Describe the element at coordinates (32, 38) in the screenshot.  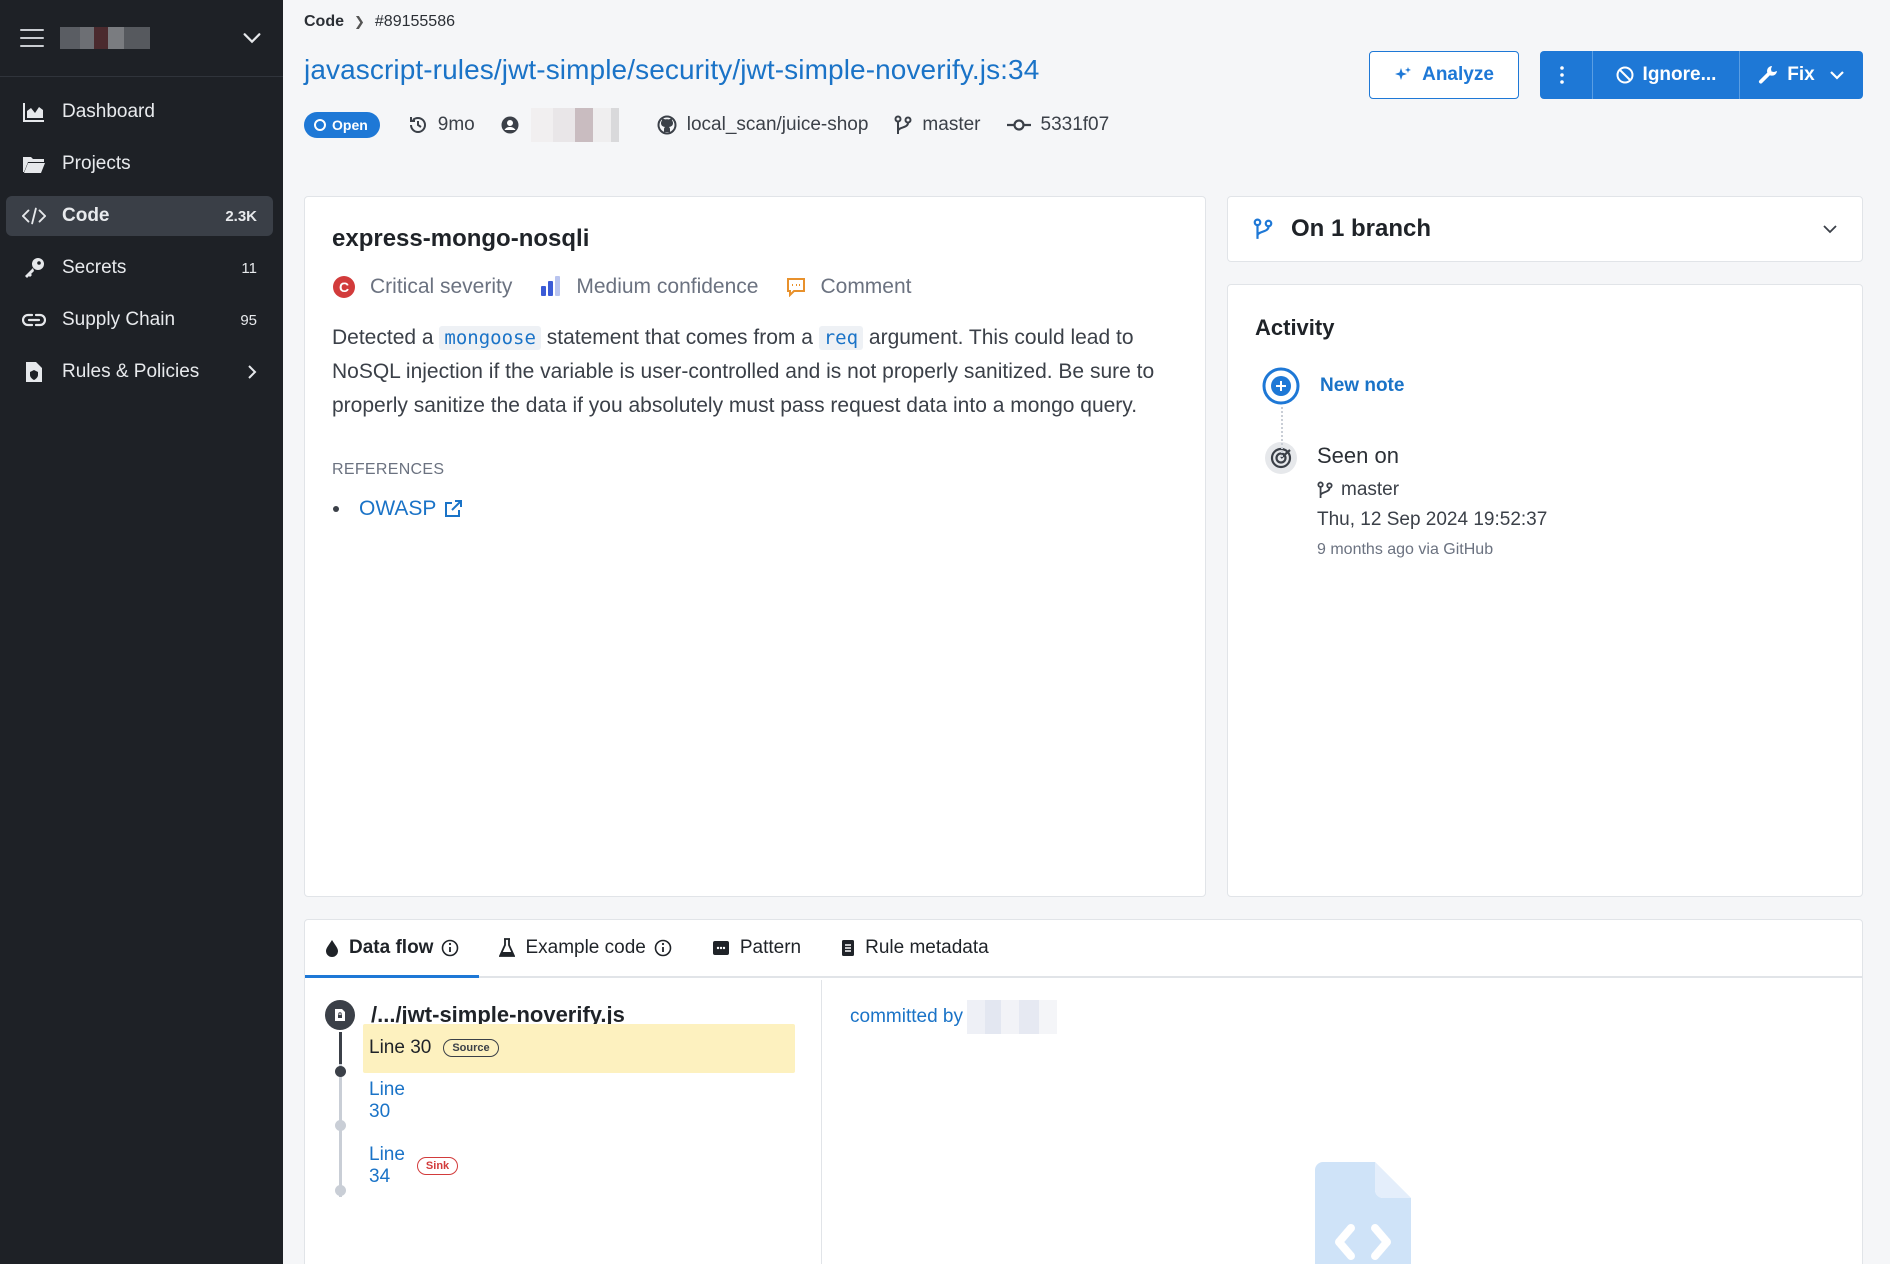
I see `menu-icon` at that location.